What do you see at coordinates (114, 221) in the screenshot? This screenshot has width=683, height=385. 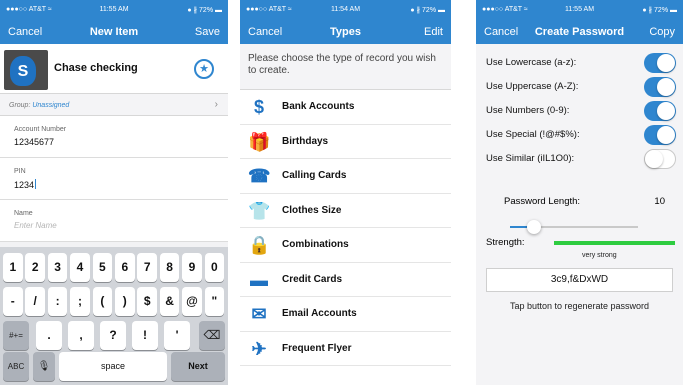 I see `name-field: Name Enter Name` at bounding box center [114, 221].